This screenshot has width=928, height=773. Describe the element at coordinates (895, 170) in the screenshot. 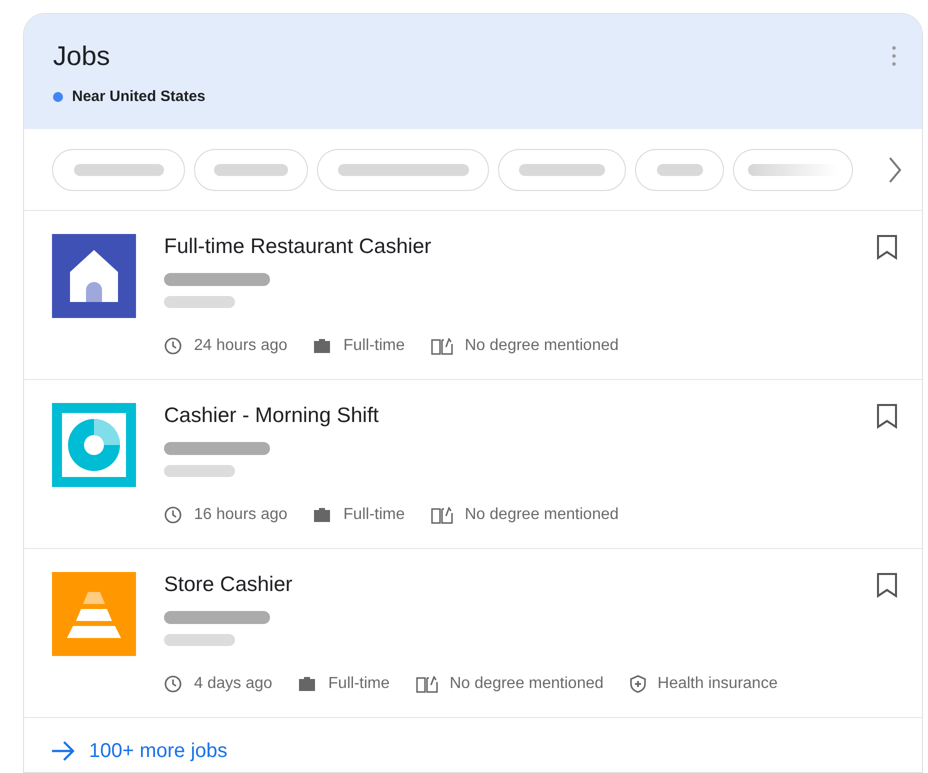

I see `chevron-right-icon` at that location.